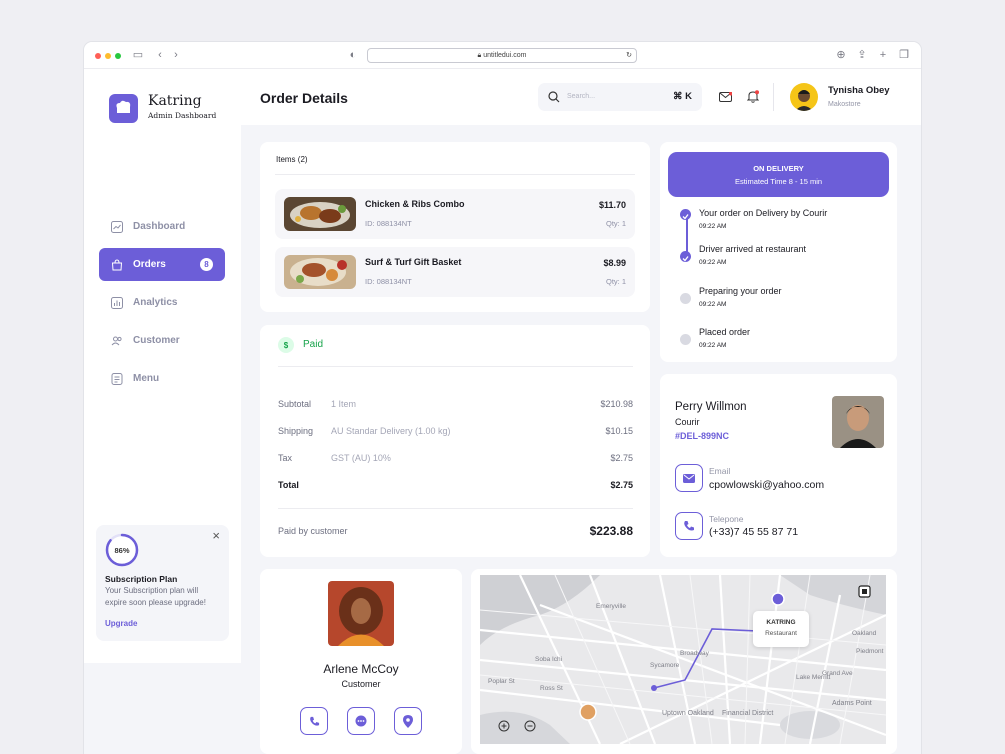 The image size is (1005, 754). What do you see at coordinates (611, 606) in the screenshot?
I see `map-label-emeryville: Emeryville` at bounding box center [611, 606].